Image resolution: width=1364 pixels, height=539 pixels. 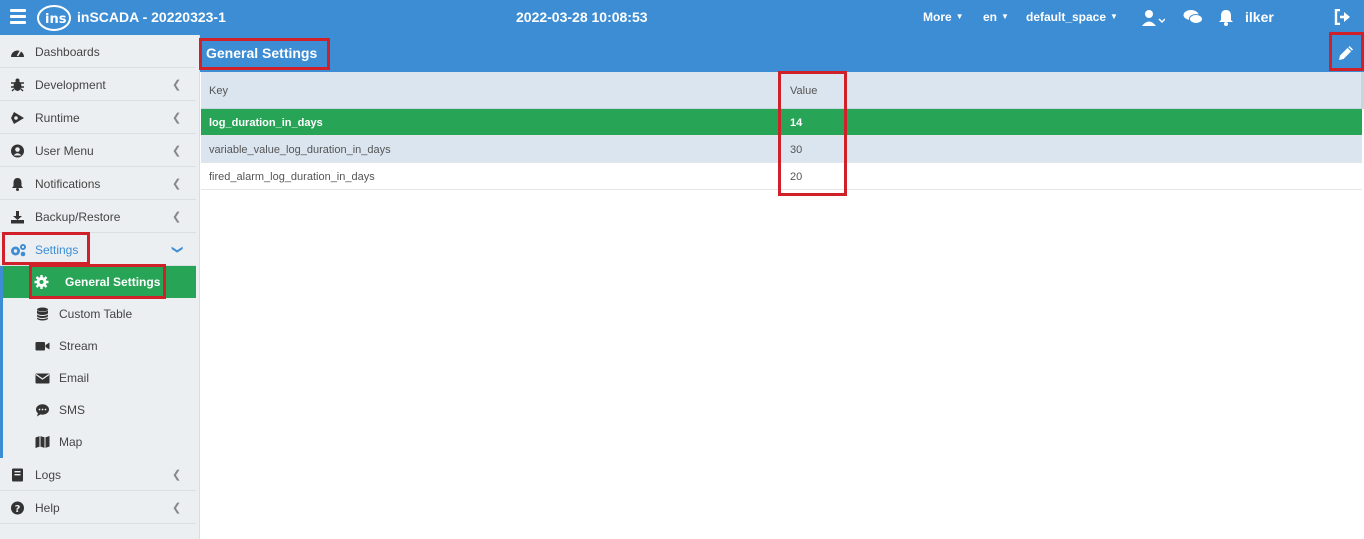 I want to click on app-title: inSCADA - 20220323-1, so click(x=151, y=17).